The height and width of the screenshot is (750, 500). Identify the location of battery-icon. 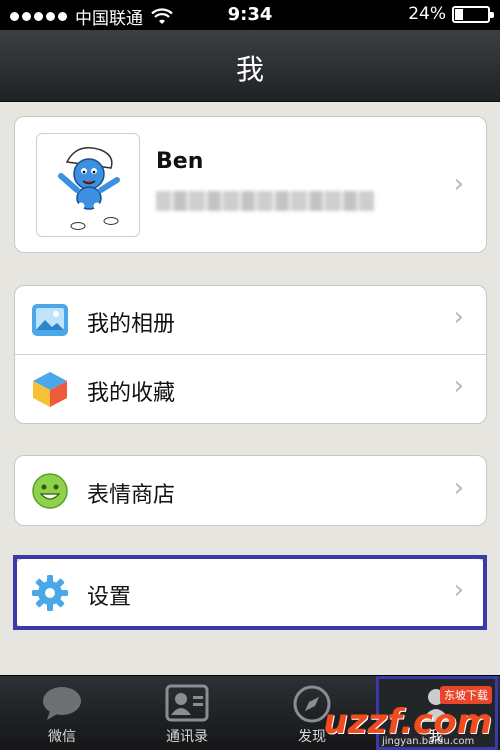
(473, 14).